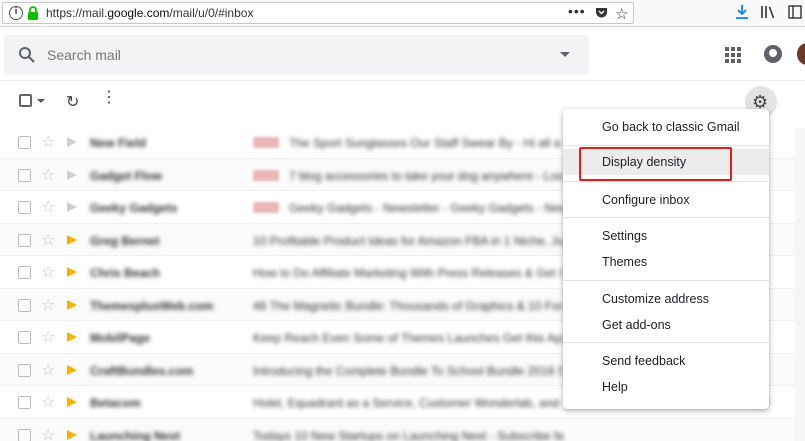 This screenshot has width=805, height=441. What do you see at coordinates (402, 80) in the screenshot?
I see `header-divider` at bounding box center [402, 80].